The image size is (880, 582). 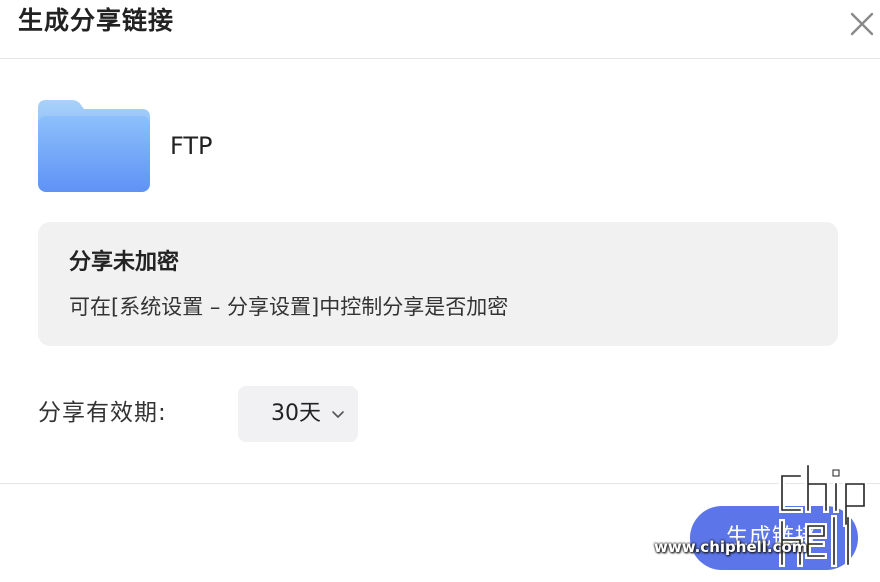 What do you see at coordinates (96, 20) in the screenshot?
I see `dialog-title: 生成分享链接` at bounding box center [96, 20].